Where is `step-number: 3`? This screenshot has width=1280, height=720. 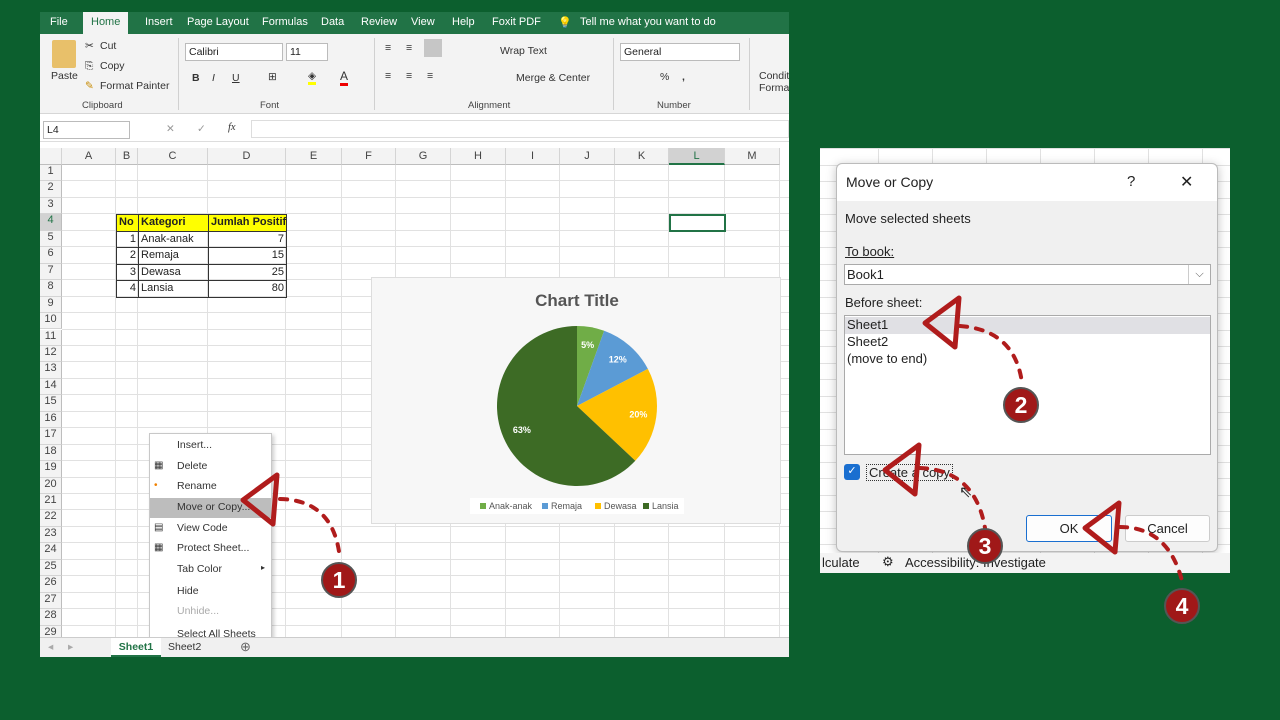 step-number: 3 is located at coordinates (985, 546).